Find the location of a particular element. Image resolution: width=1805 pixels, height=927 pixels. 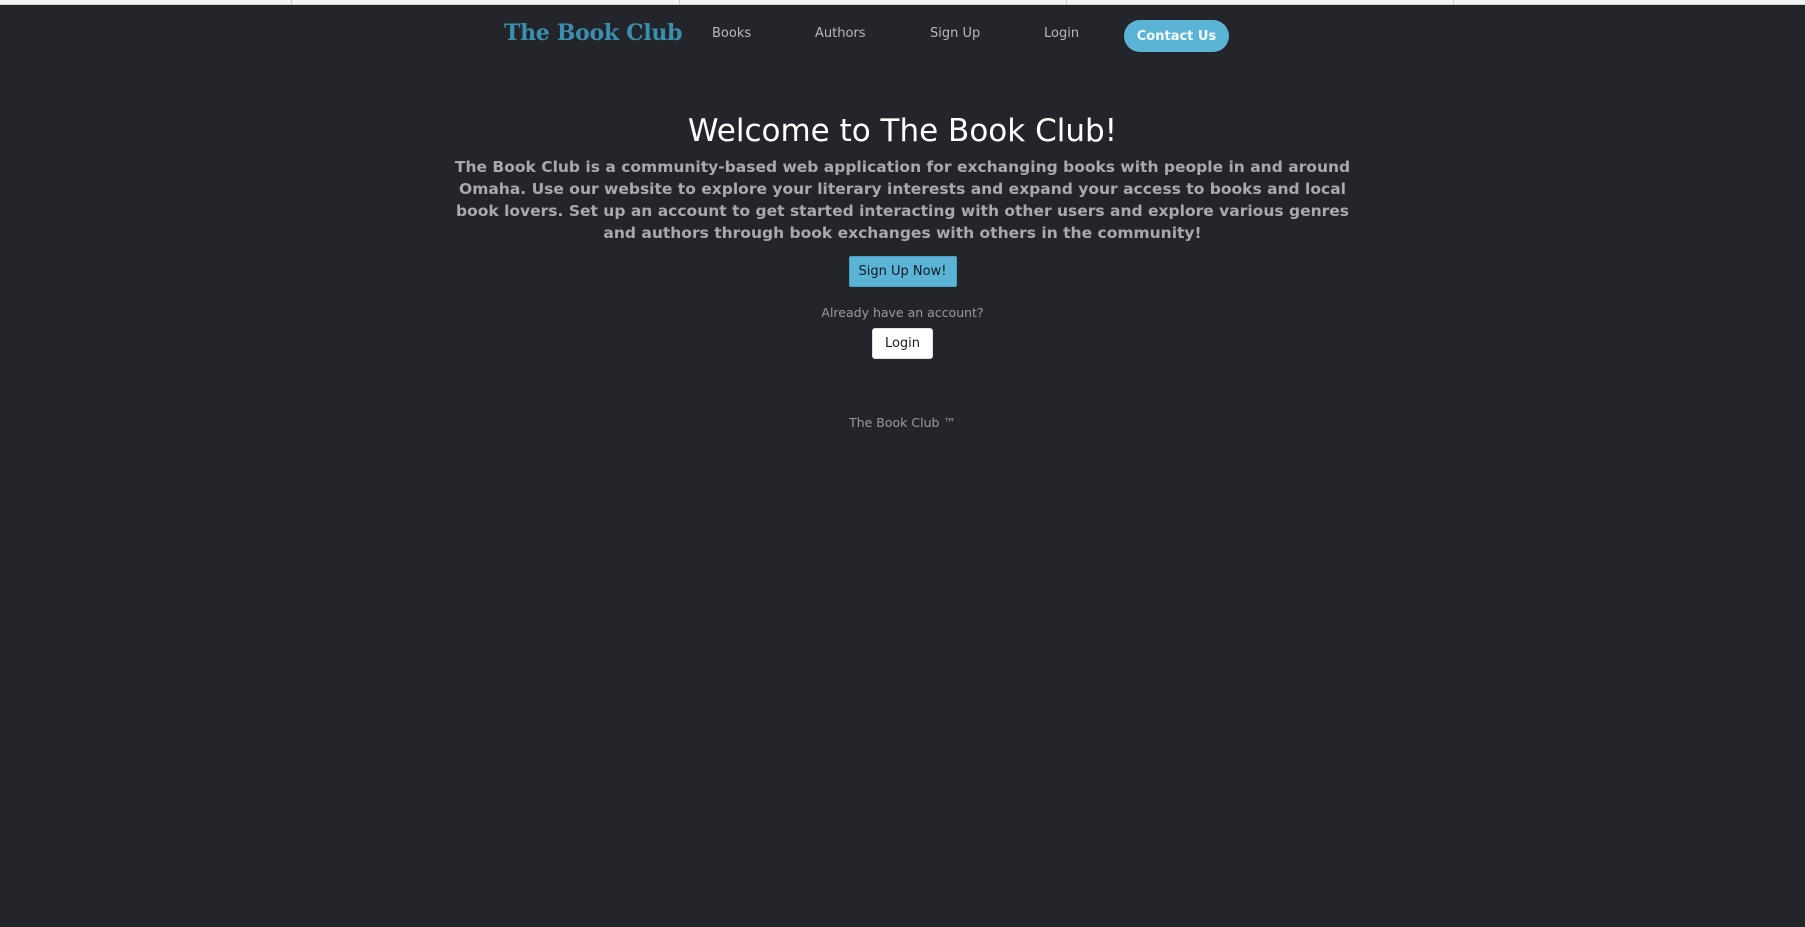

login-button: Login is located at coordinates (902, 343).